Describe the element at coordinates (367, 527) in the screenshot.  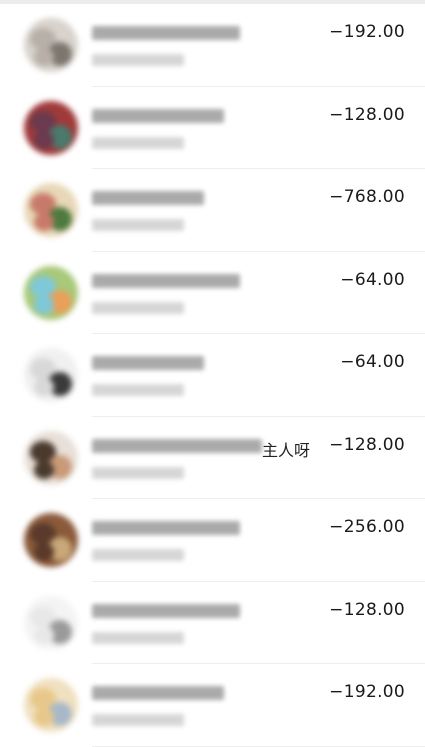
I see `transaction-amount: −256.00` at that location.